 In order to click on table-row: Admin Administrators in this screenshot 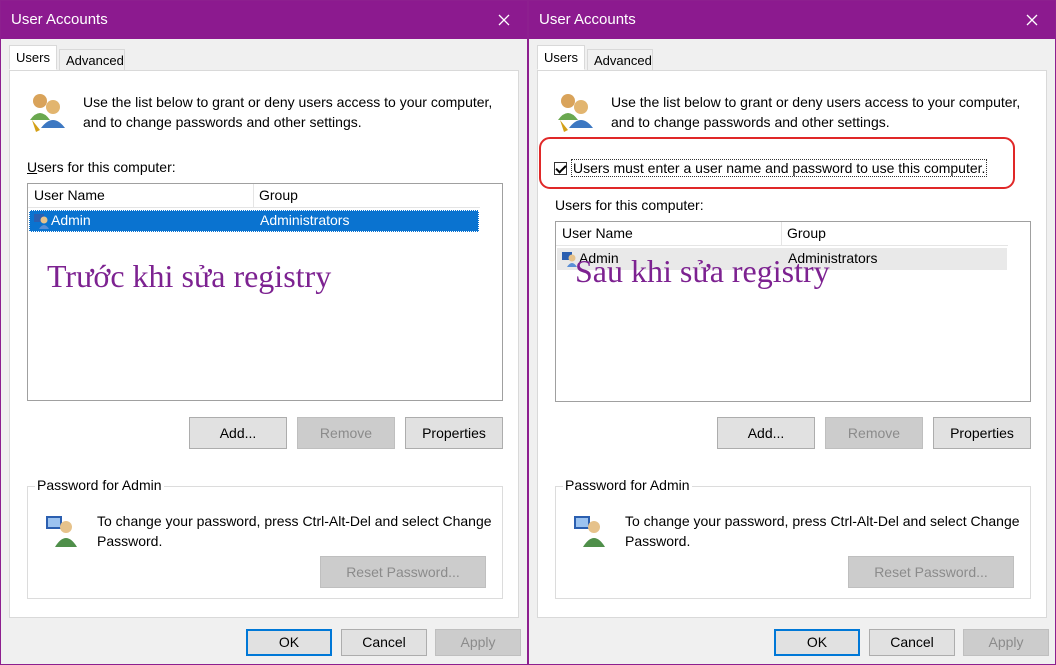, I will do `click(254, 221)`.